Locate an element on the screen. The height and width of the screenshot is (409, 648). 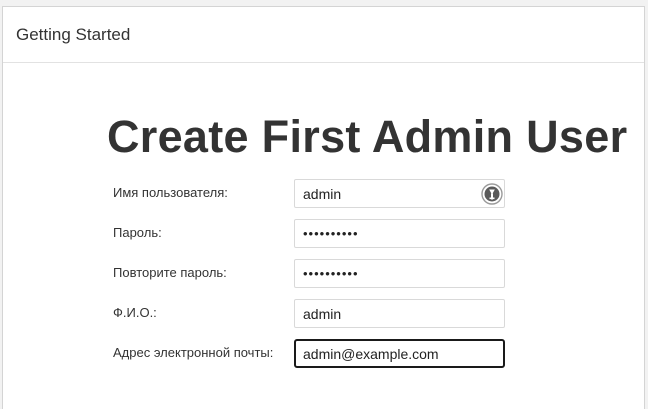
username-row: Имя пользователя: is located at coordinates (324, 194).